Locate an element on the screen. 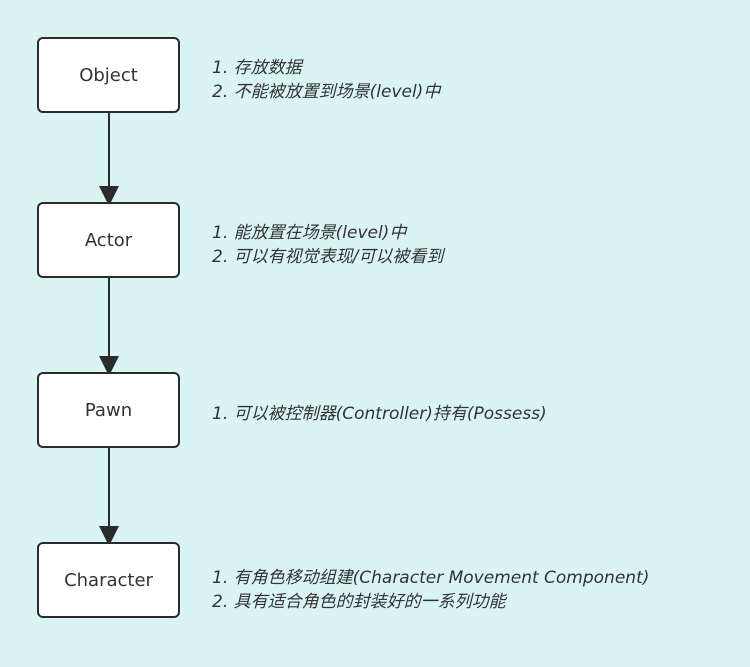 Image resolution: width=750 pixels, height=667 pixels. pawn-node: Pawn is located at coordinates (108, 410).